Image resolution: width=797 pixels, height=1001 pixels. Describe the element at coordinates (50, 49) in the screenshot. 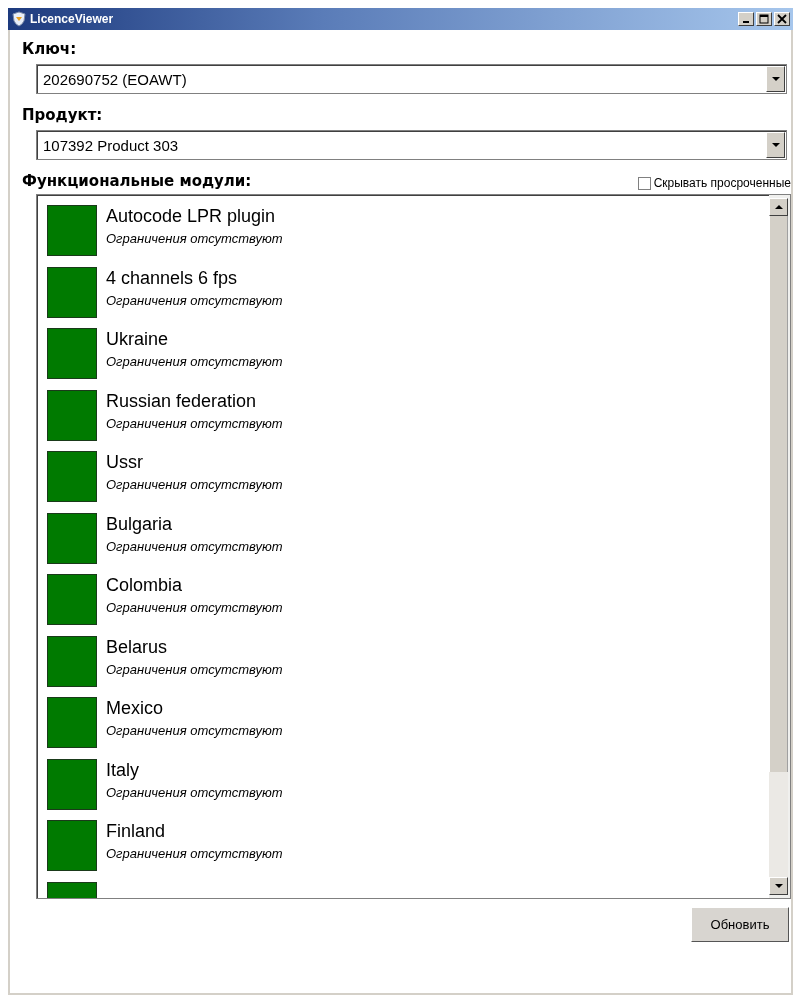

I see `key-label: Ключ:` at that location.